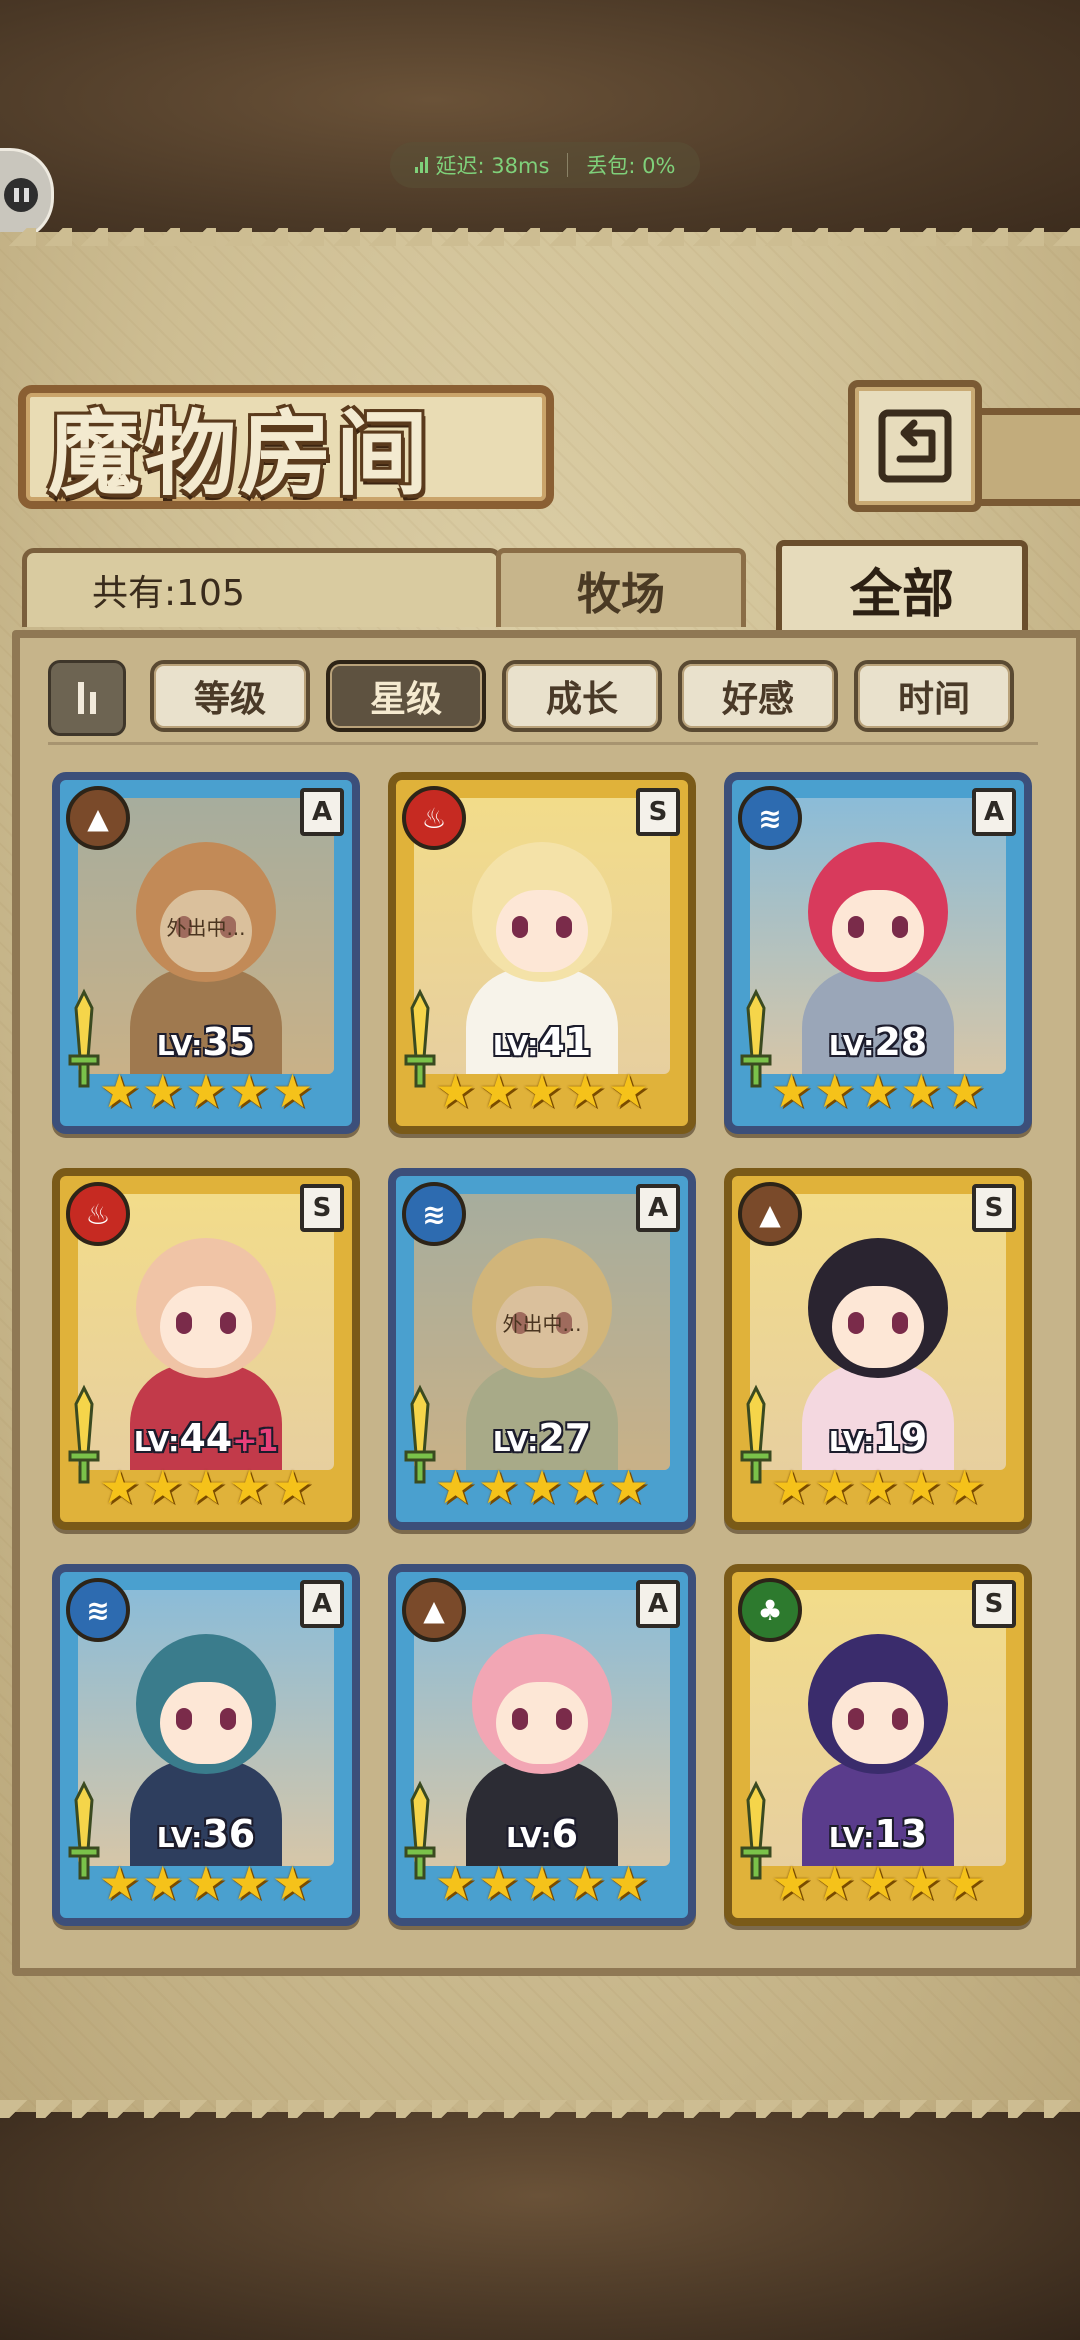  What do you see at coordinates (568, 165) in the screenshot?
I see `status-separator` at bounding box center [568, 165].